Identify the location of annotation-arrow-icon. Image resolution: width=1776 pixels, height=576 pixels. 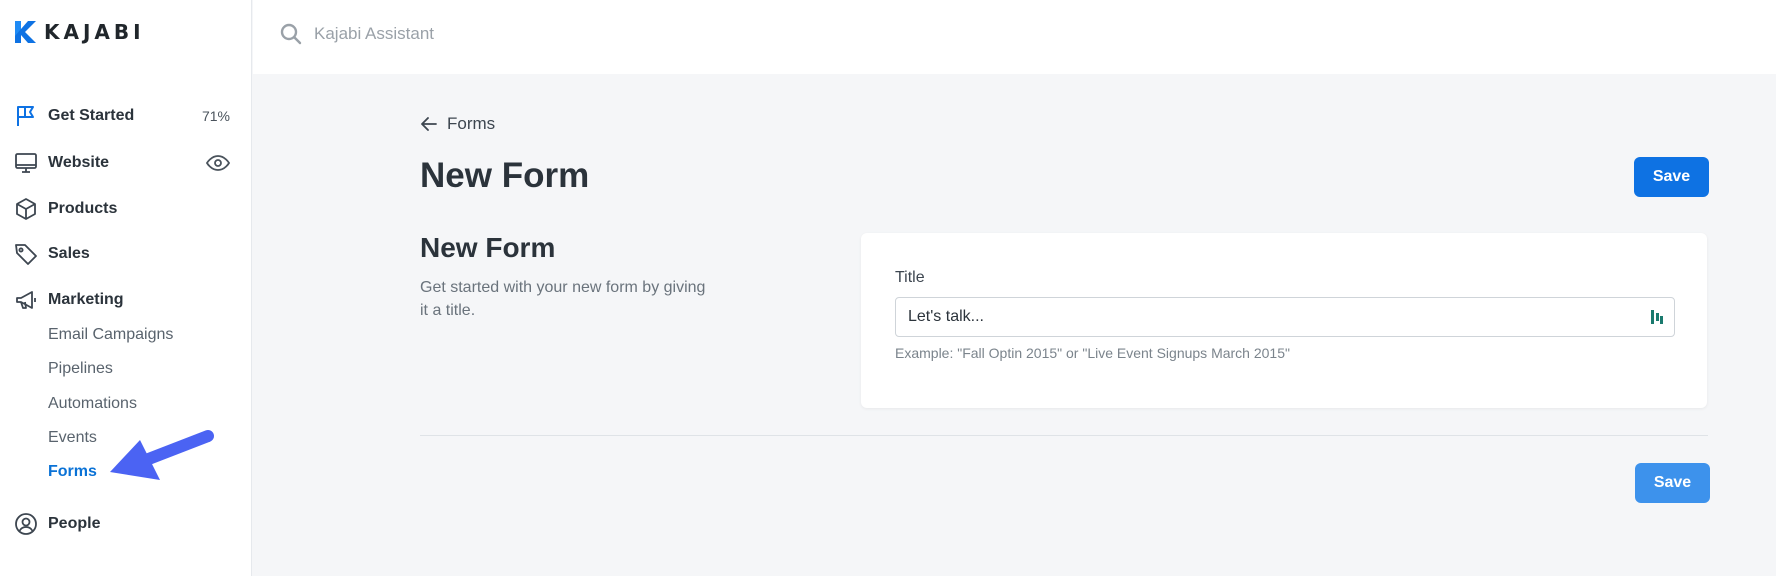
(162, 455).